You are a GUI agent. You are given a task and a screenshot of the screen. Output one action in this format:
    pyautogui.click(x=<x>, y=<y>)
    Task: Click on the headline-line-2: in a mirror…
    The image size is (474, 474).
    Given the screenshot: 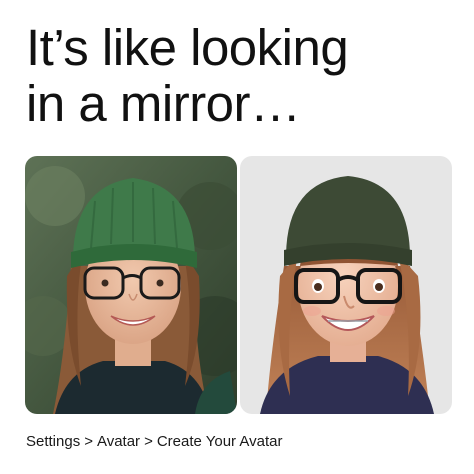 What is the action you would take?
    pyautogui.click(x=163, y=103)
    